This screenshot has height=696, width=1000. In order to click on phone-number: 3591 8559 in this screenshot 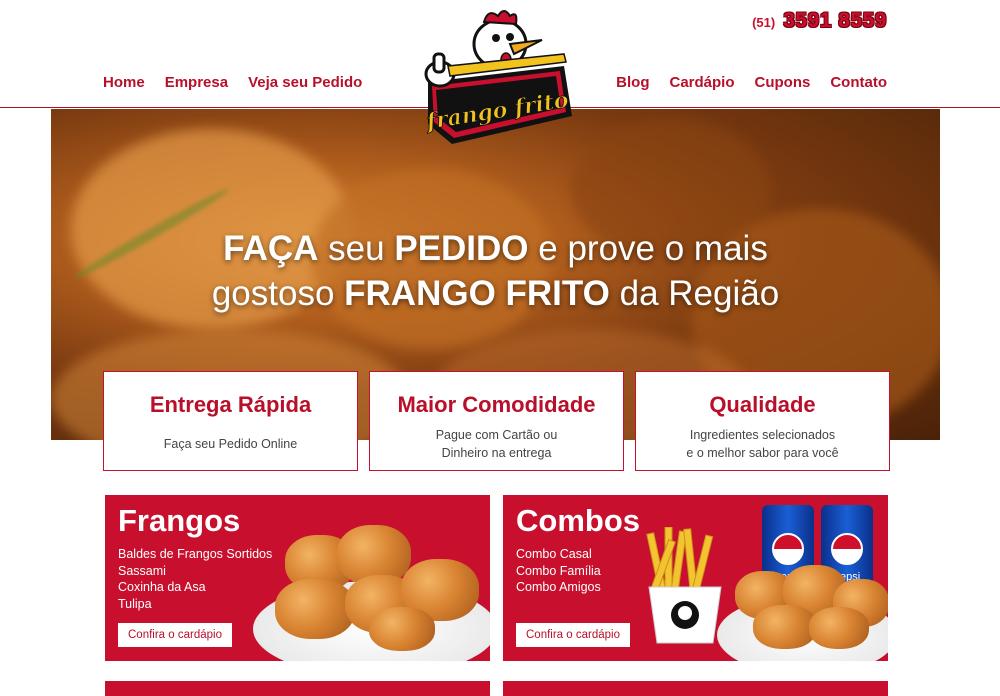, I will do `click(835, 20)`.